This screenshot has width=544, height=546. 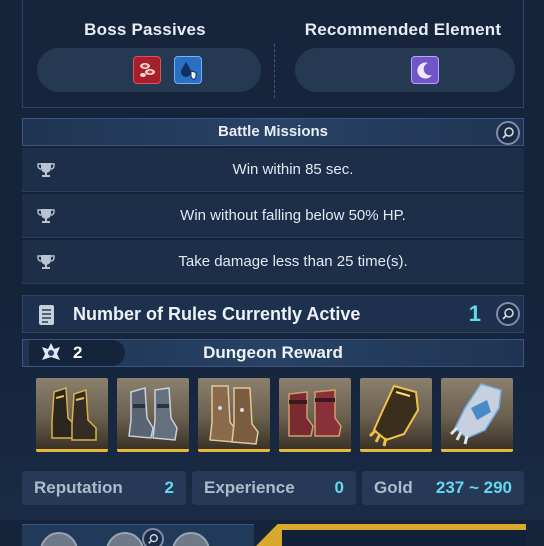 What do you see at coordinates (46, 315) in the screenshot?
I see `rules-document-icon` at bounding box center [46, 315].